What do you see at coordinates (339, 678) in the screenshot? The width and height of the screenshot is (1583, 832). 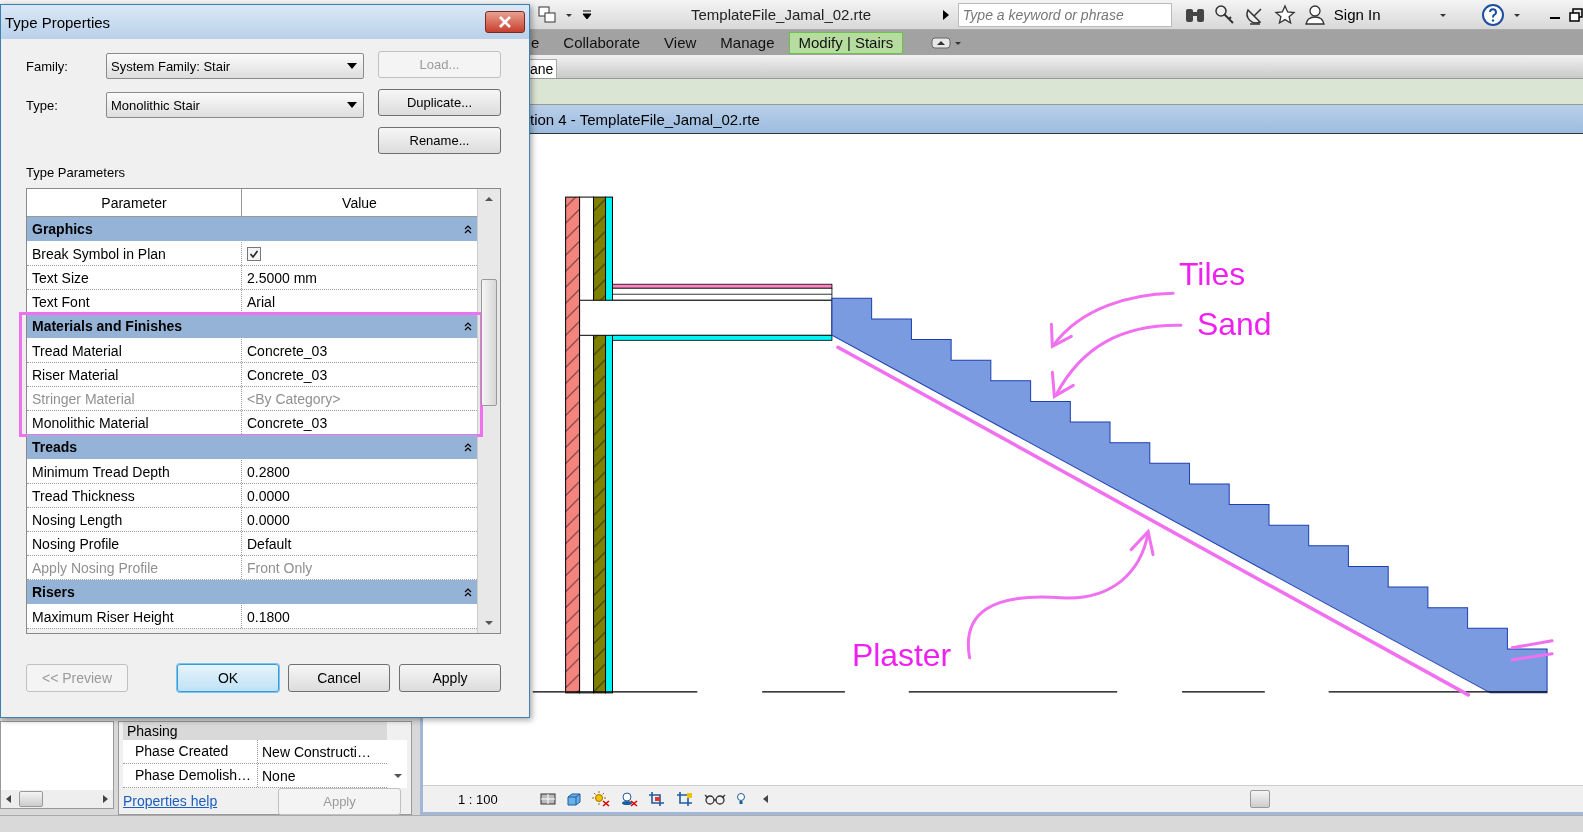 I see `dialog-button: Cancel` at bounding box center [339, 678].